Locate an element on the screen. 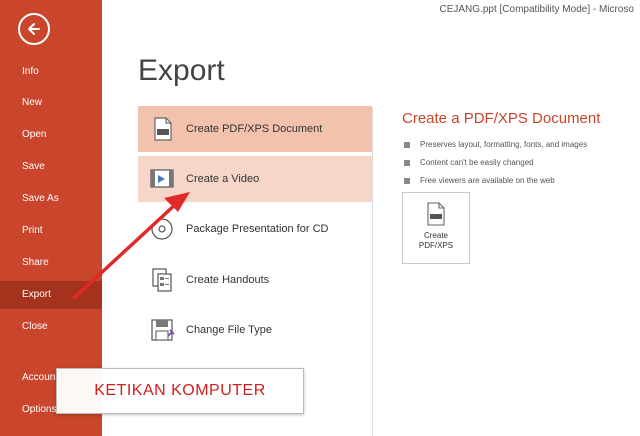 This screenshot has height=436, width=640. option-change-file-type: Change File Type is located at coordinates (255, 330).